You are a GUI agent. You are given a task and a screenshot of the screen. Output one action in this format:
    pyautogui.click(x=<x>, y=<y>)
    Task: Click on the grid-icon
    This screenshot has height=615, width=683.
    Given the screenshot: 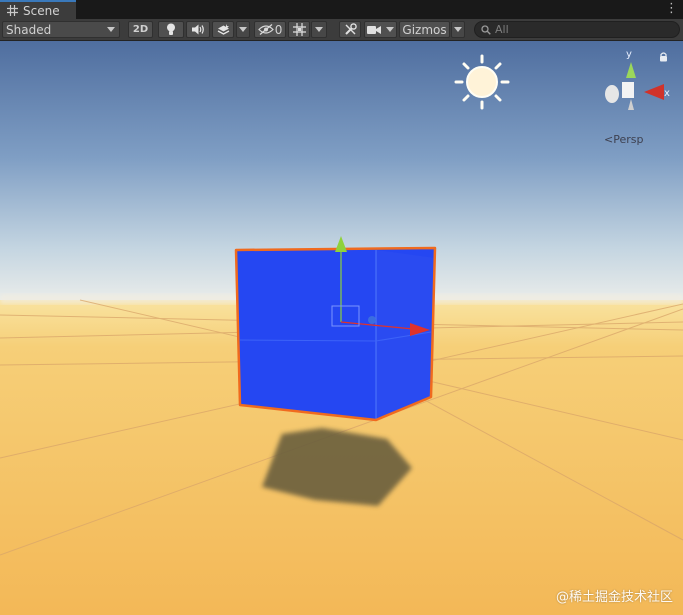 What is the action you would take?
    pyautogui.click(x=12, y=10)
    